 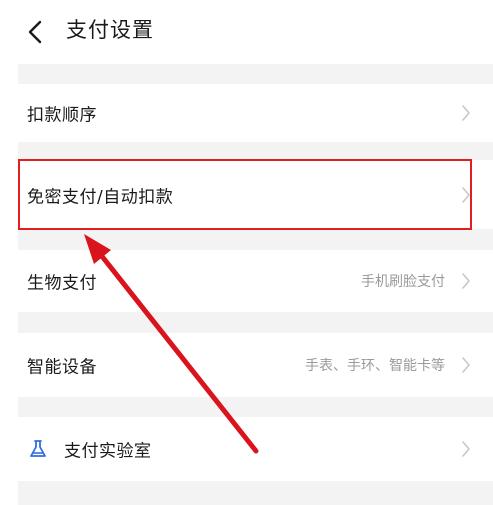 What do you see at coordinates (62, 115) in the screenshot?
I see `row-label: 扣款顺序` at bounding box center [62, 115].